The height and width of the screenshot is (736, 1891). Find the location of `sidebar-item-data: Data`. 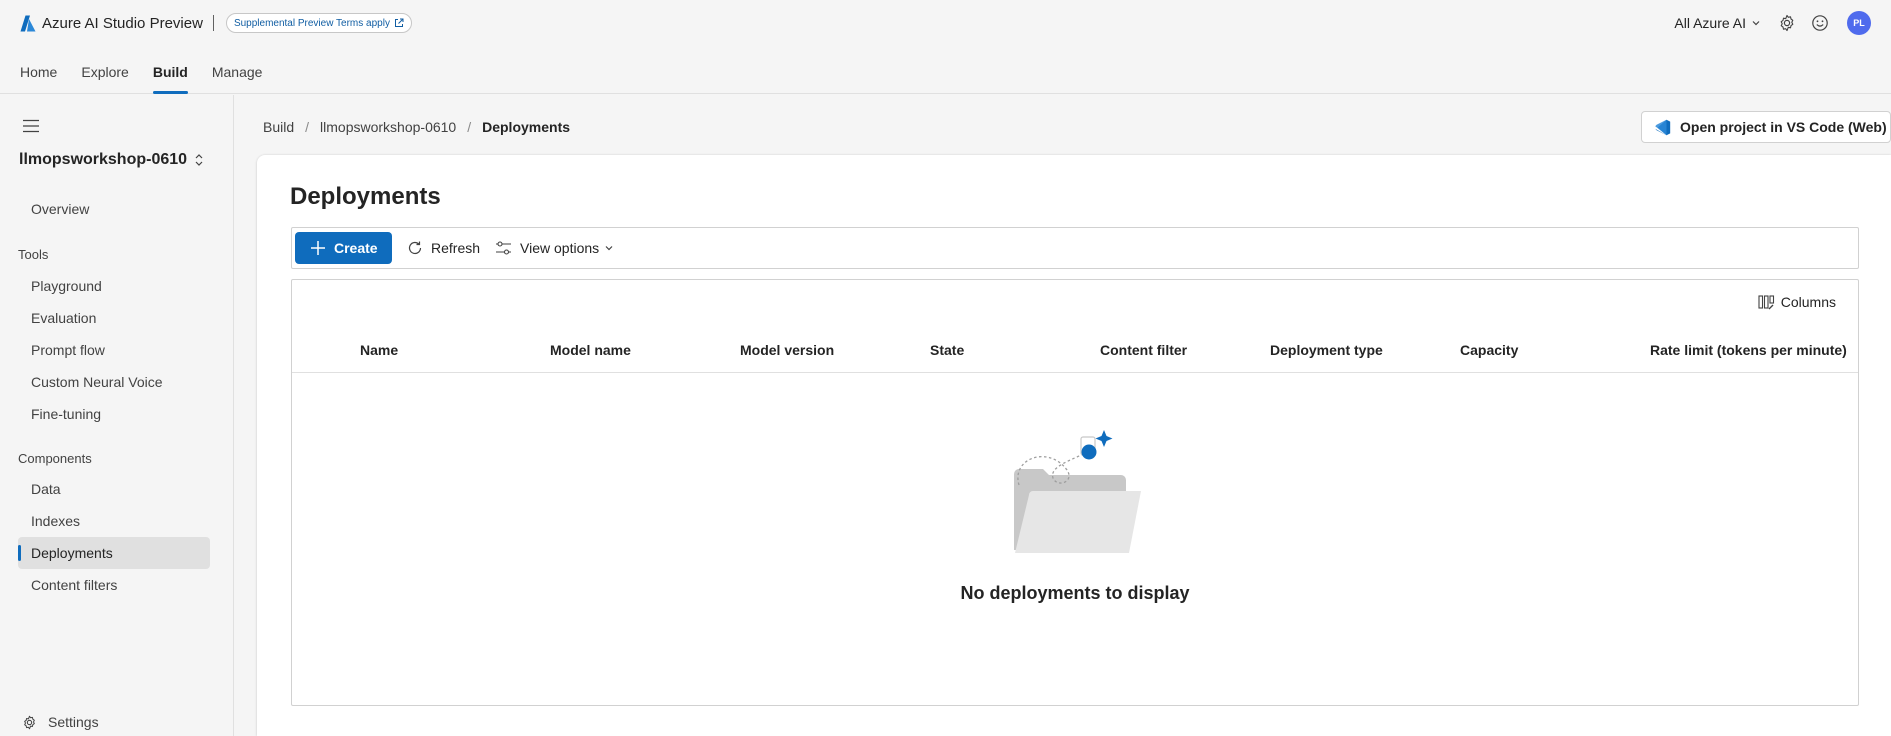

sidebar-item-data: Data is located at coordinates (114, 489).